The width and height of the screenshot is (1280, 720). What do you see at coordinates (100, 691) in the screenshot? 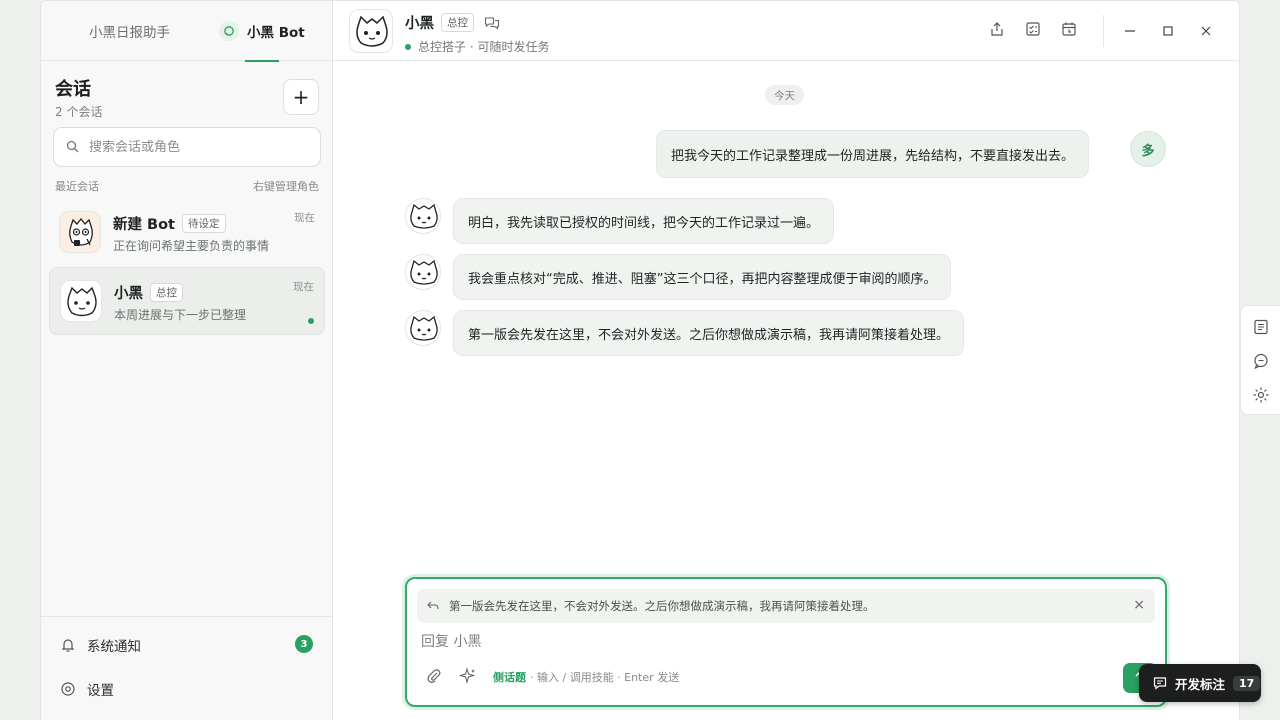
I see `settings-label: 设置` at bounding box center [100, 691].